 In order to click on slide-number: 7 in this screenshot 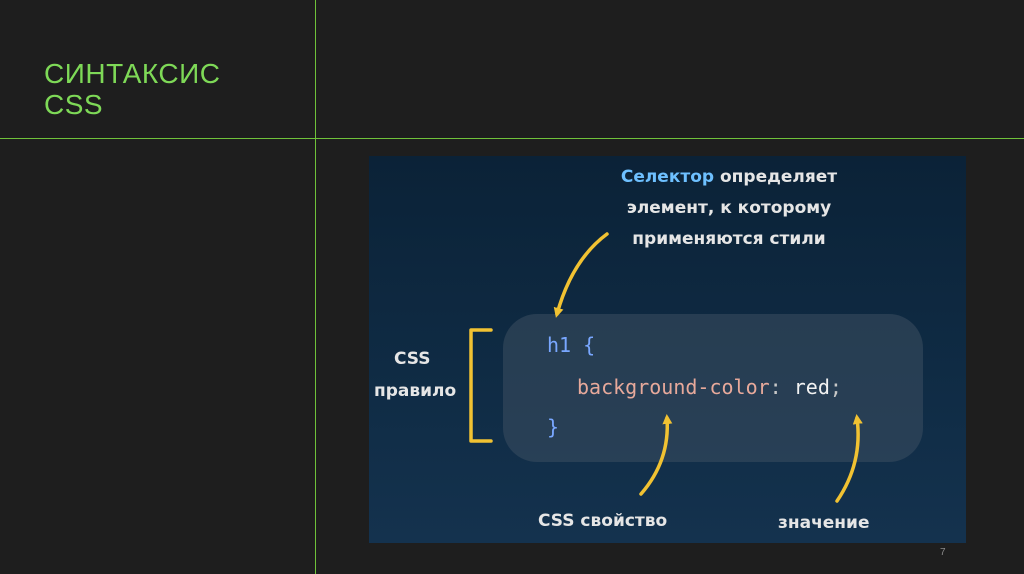, I will do `click(943, 552)`.